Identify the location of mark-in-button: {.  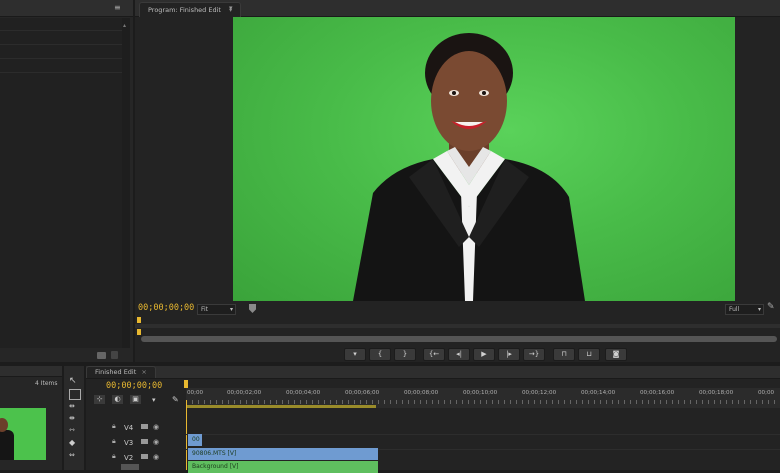
(380, 354).